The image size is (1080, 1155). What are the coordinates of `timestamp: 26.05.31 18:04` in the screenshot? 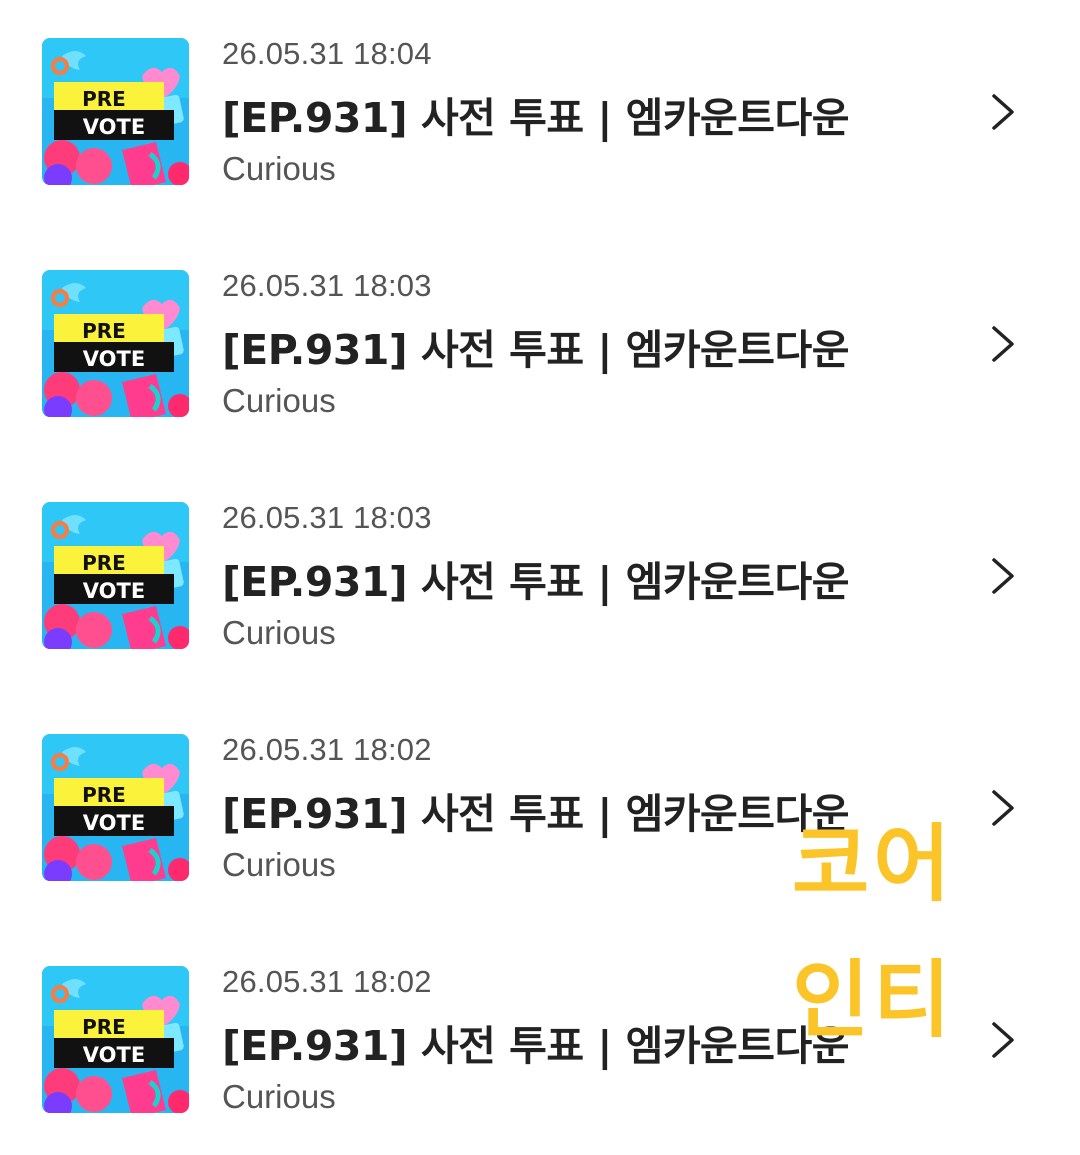 It's located at (327, 53).